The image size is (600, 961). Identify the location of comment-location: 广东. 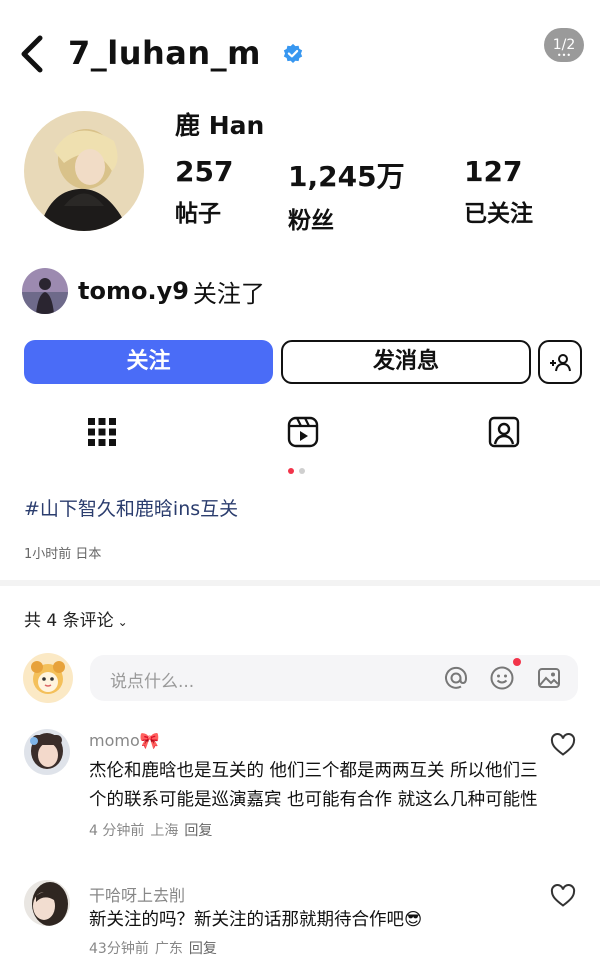
(168, 949).